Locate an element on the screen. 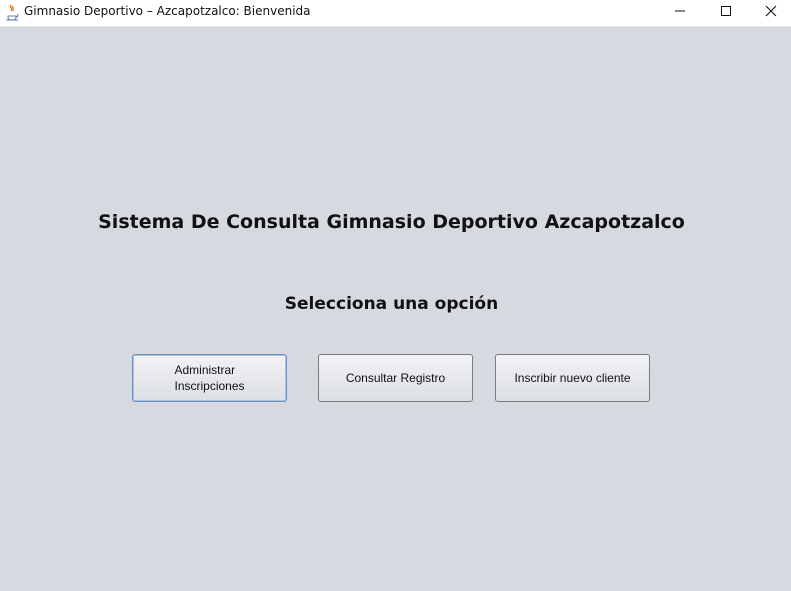 This screenshot has height=591, width=791. maximize-button is located at coordinates (726, 13).